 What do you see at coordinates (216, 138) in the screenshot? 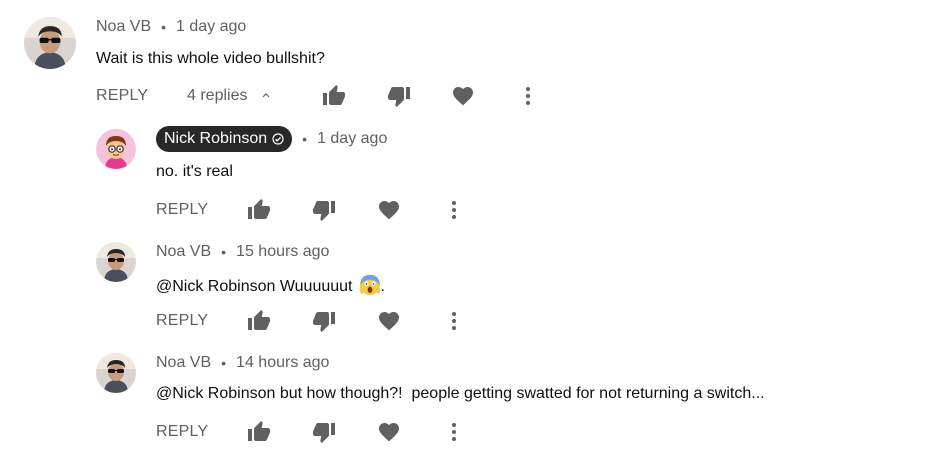
I see `author-name: Nick Robinson` at bounding box center [216, 138].